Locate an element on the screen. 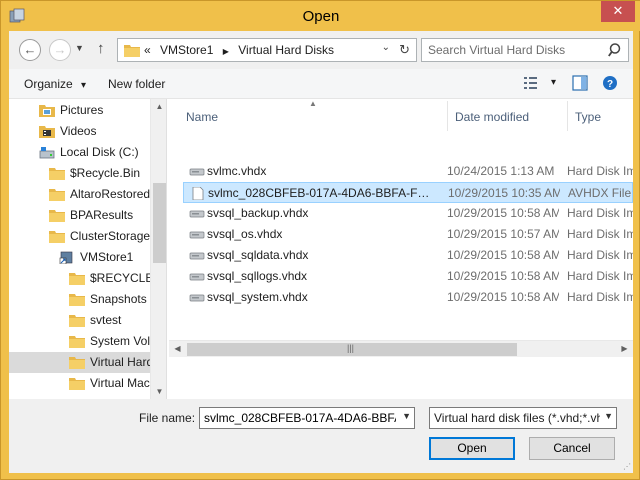  sidebar-item-label: $Recycle.Bin is located at coordinates (105, 173).